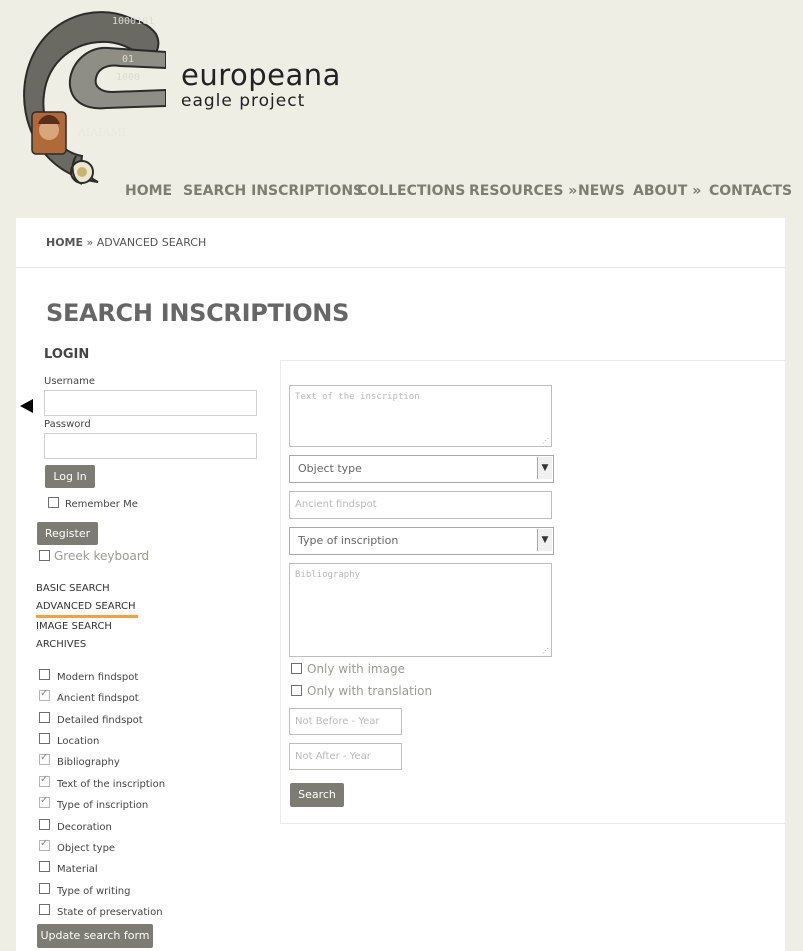  Describe the element at coordinates (44, 758) in the screenshot. I see `bibliography-checkbox` at that location.